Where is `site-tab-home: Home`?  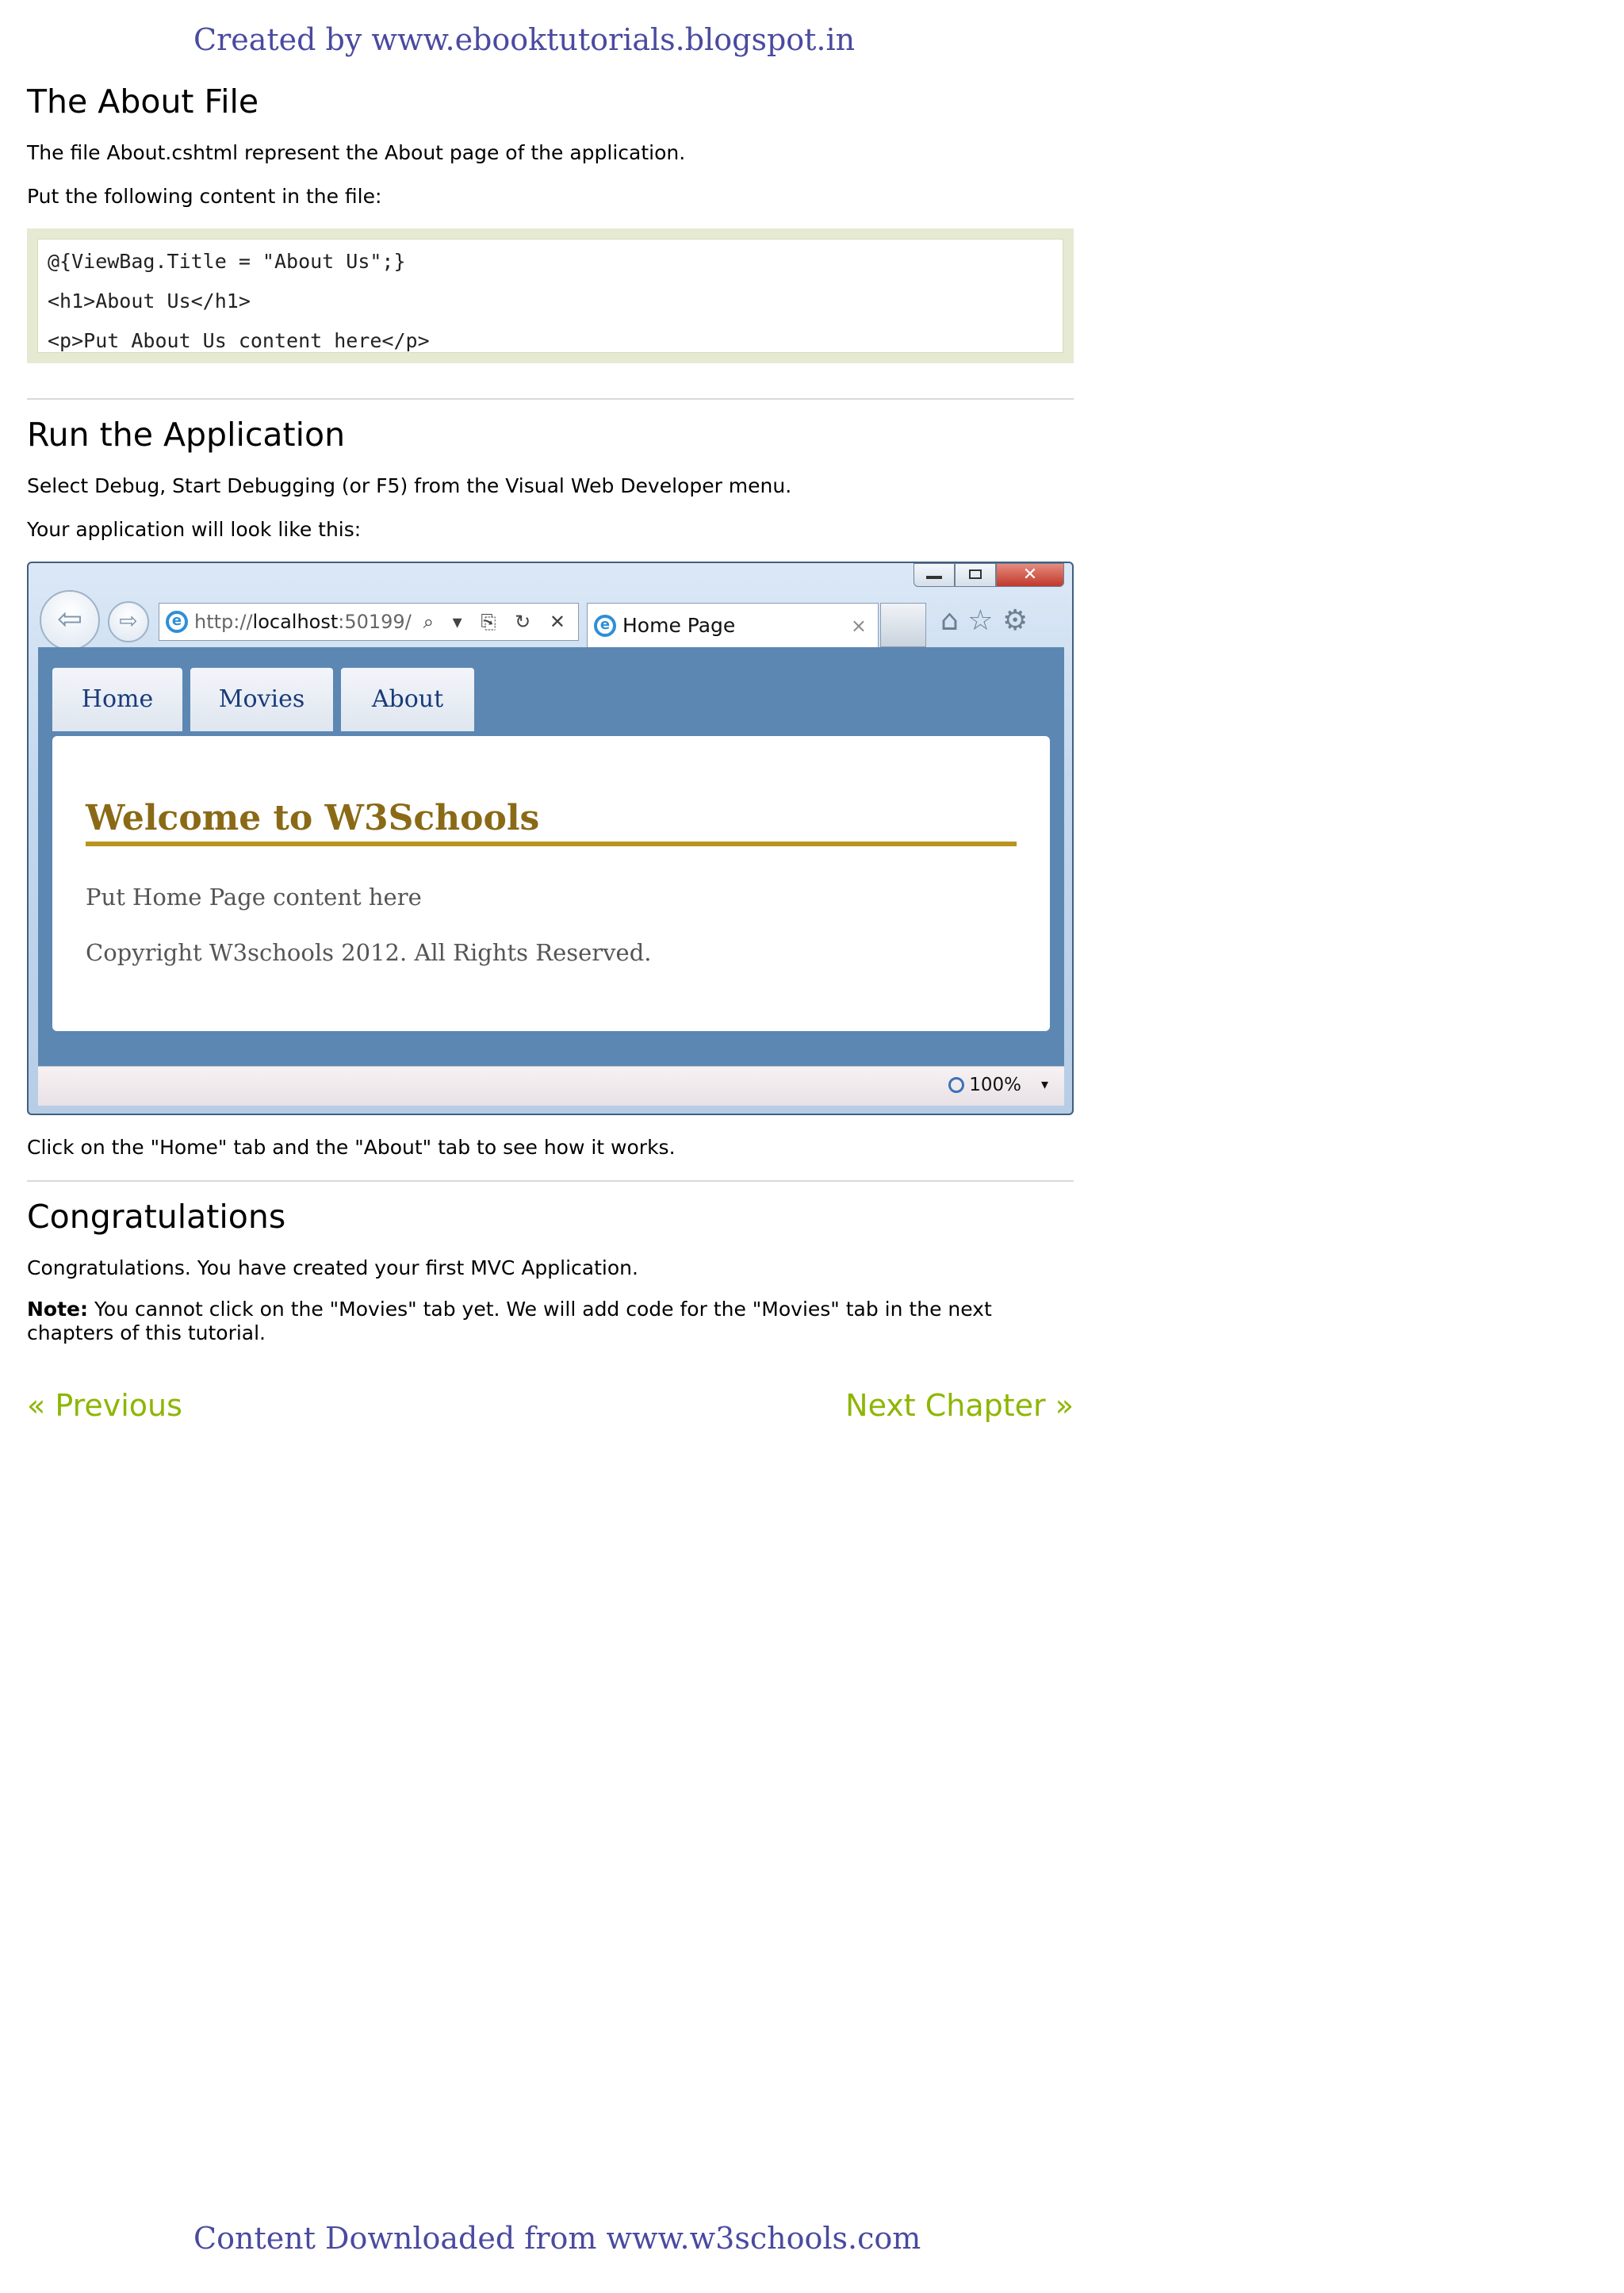
site-tab-home: Home is located at coordinates (117, 699).